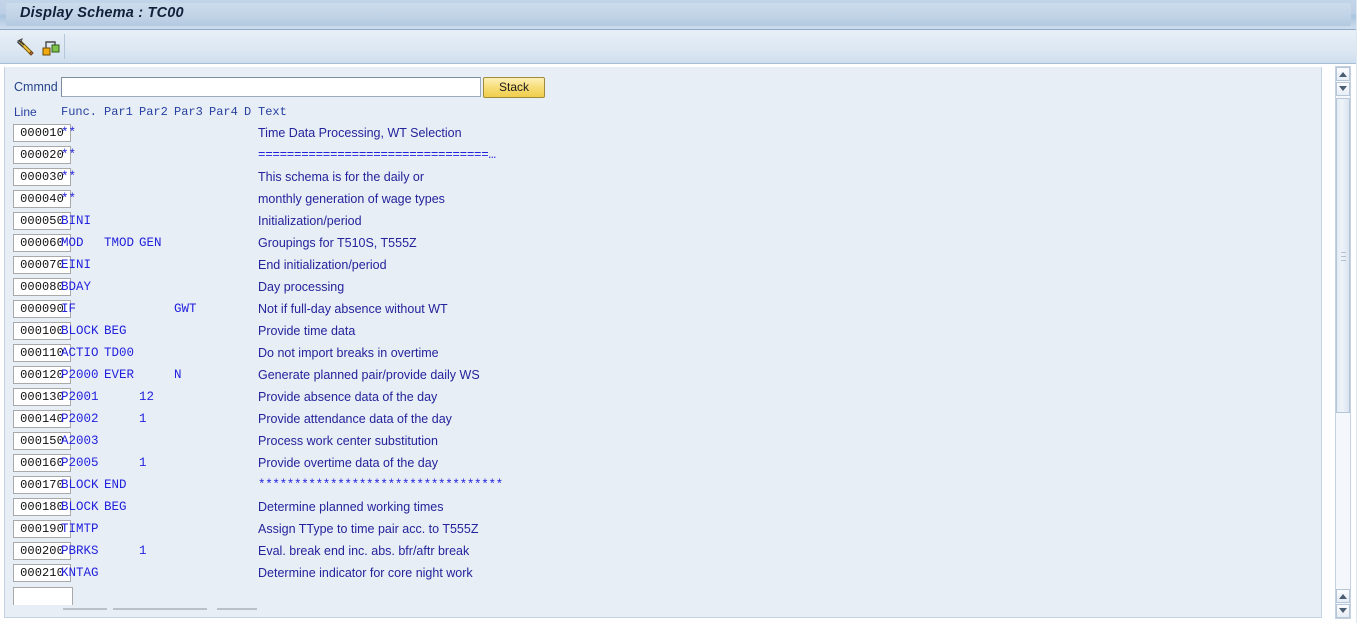 Image resolution: width=1357 pixels, height=623 pixels. I want to click on title-bar-inner, so click(678, 14).